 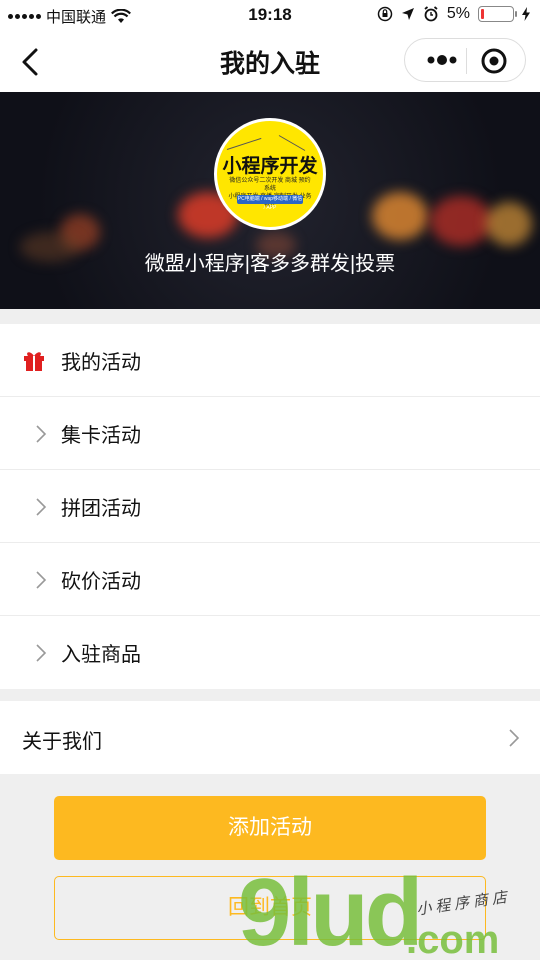 I want to click on menu-item-label: 拼团活动, so click(x=101, y=508).